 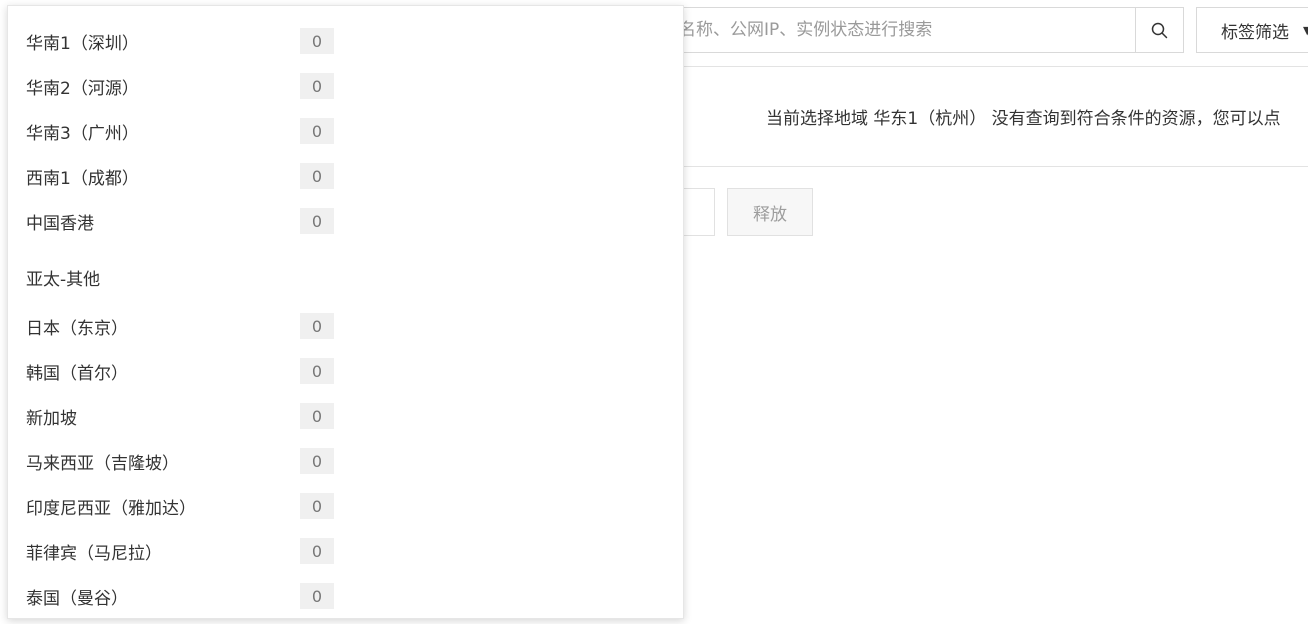 I want to click on region-name: 华南2（河源）, so click(x=82, y=89).